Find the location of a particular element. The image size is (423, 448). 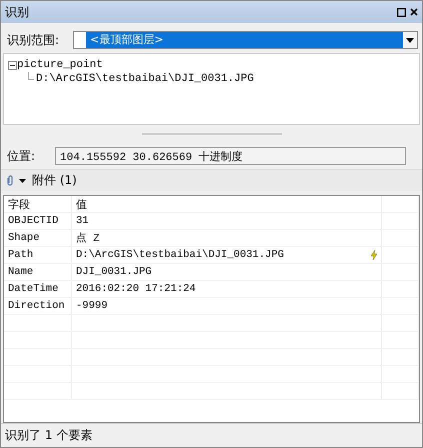

paperclip-icon is located at coordinates (10, 180).